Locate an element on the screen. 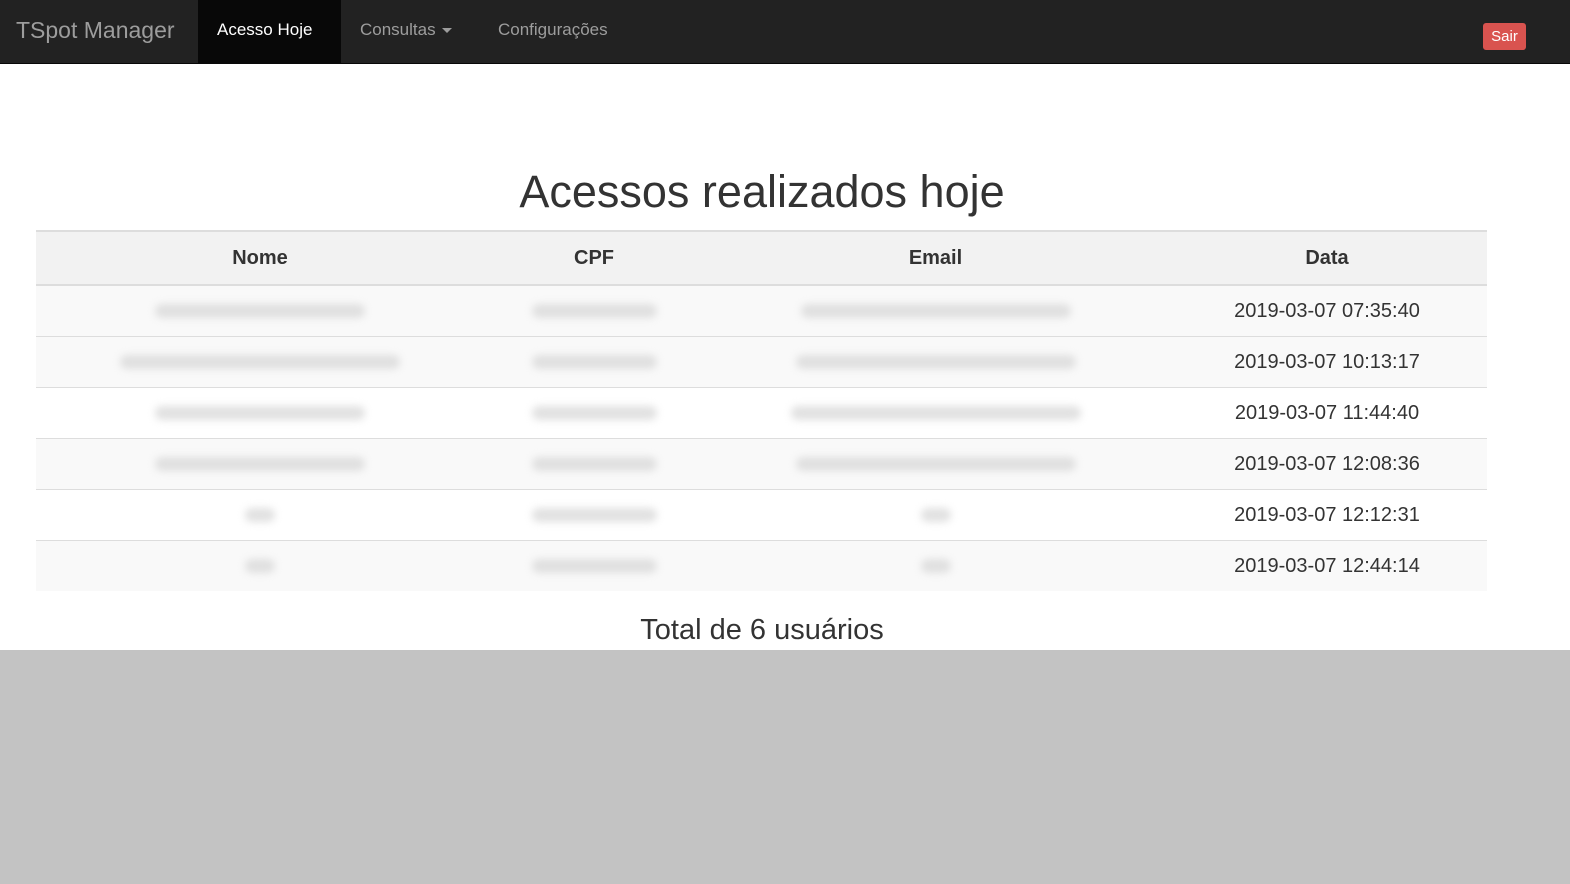  brand-link: TSpot Manager is located at coordinates (95, 31).